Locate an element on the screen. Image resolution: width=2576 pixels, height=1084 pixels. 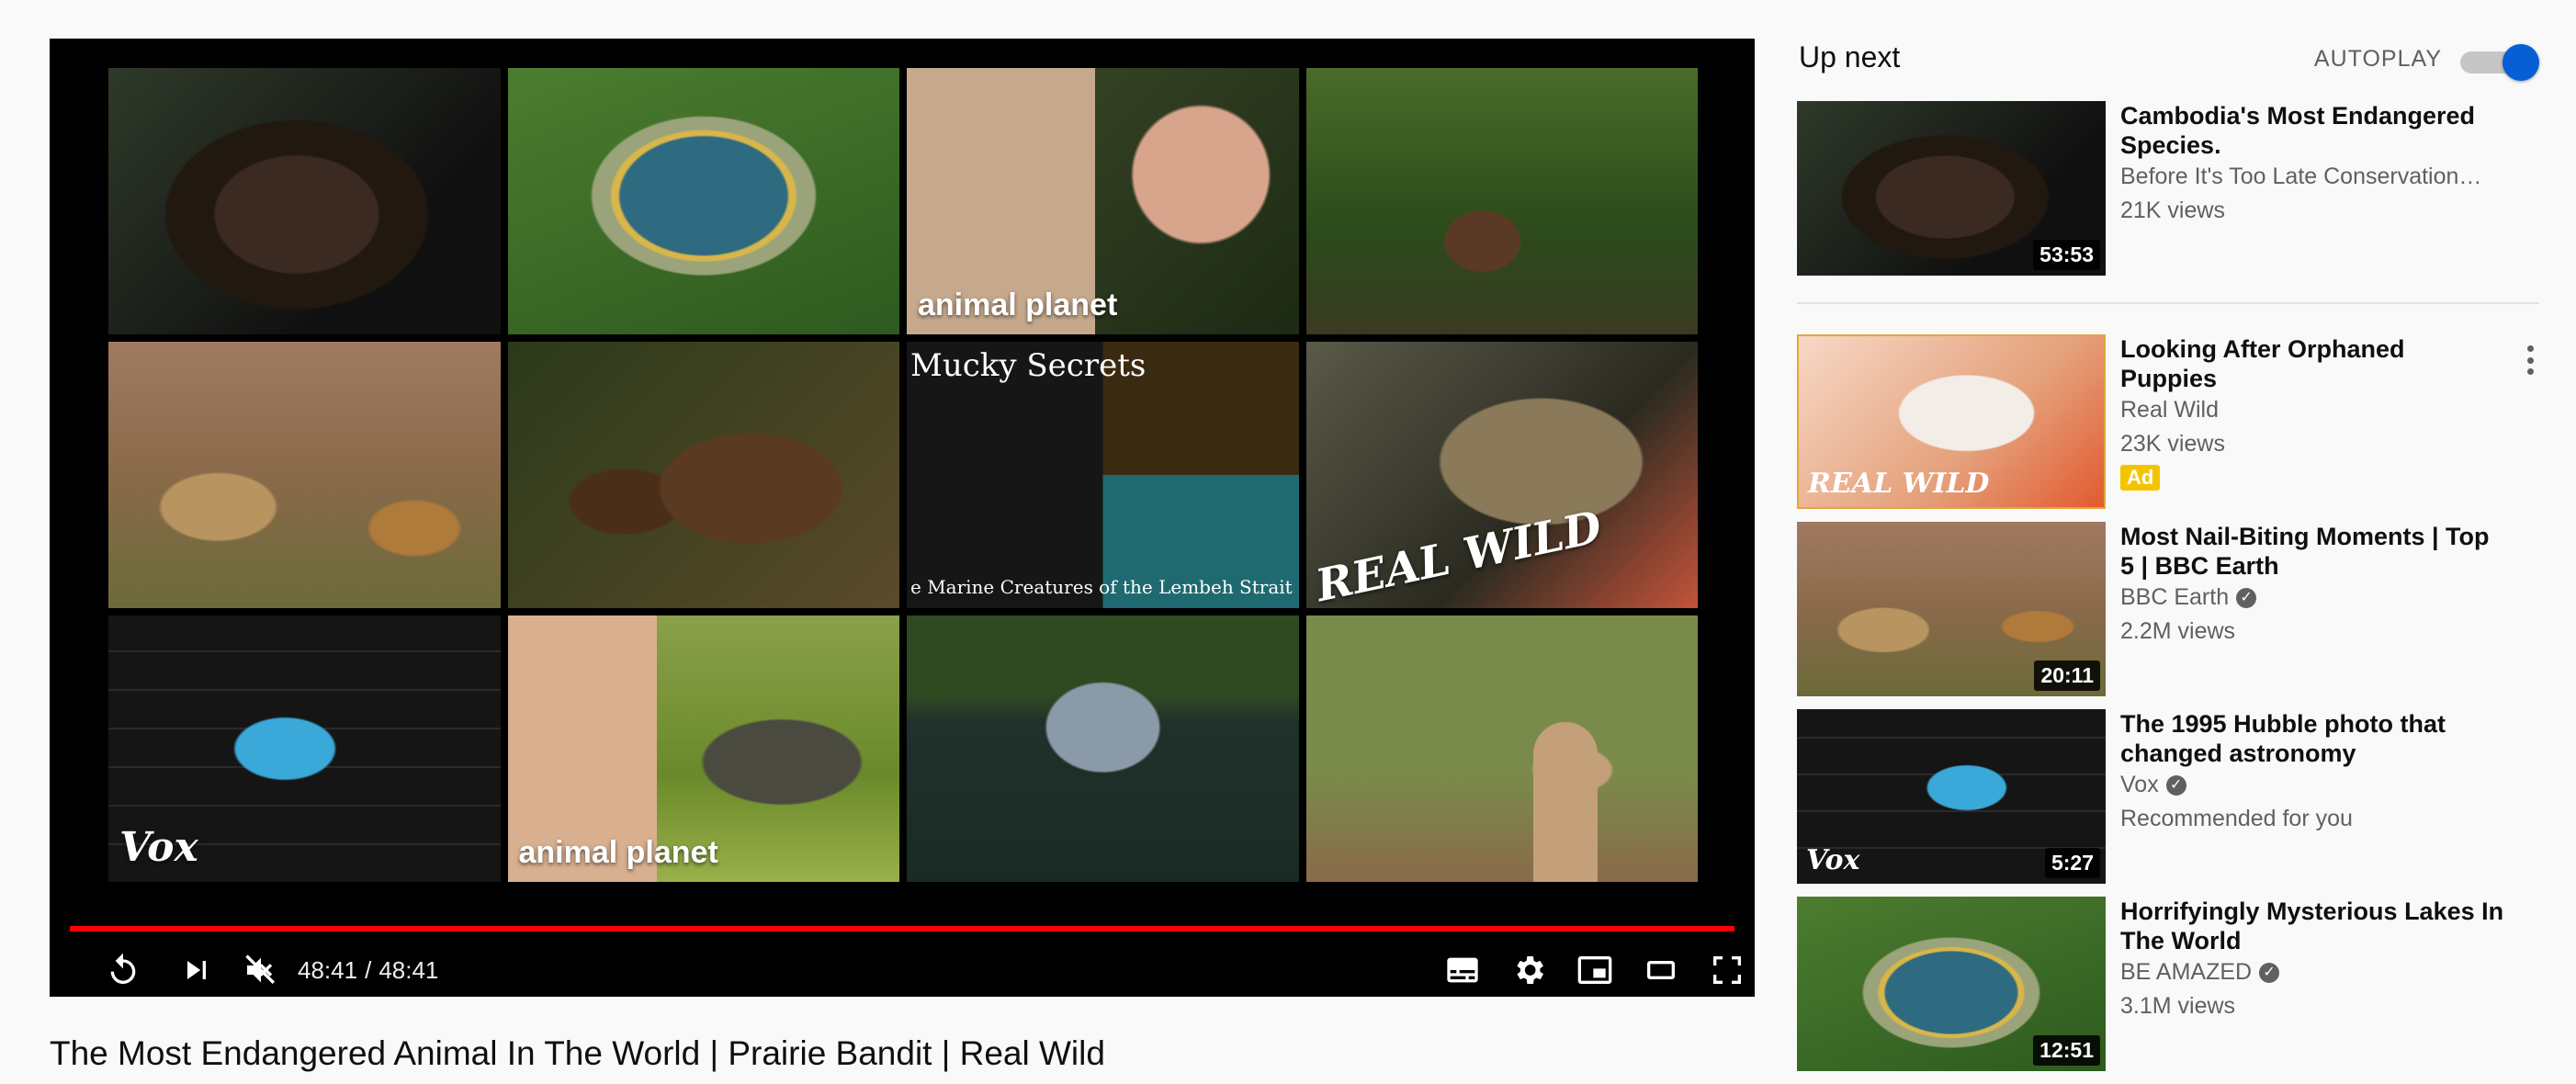
ad-badge: Ad is located at coordinates (2140, 478).